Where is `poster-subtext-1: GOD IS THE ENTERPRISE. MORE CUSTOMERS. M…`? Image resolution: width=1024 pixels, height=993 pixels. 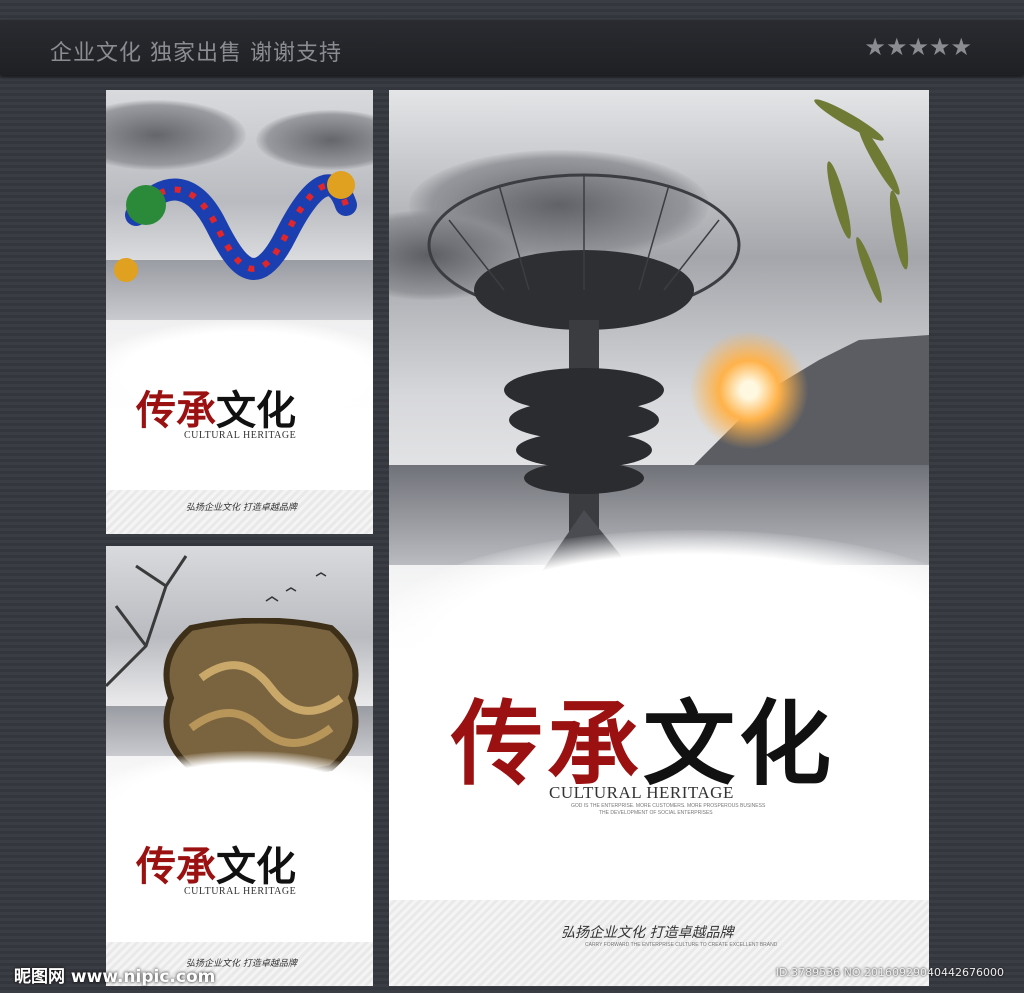 poster-subtext-1: GOD IS THE ENTERPRISE. MORE CUSTOMERS. M… is located at coordinates (668, 806).